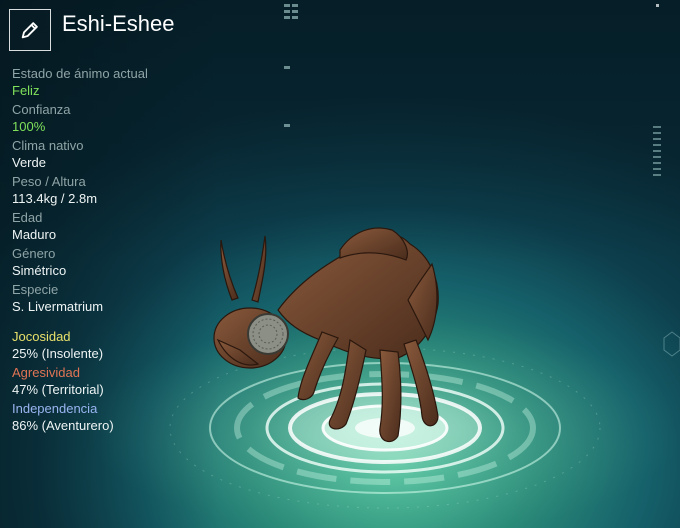 This screenshot has height=528, width=680. Describe the element at coordinates (48, 145) in the screenshot. I see `stat-label: Clima nativo` at that location.